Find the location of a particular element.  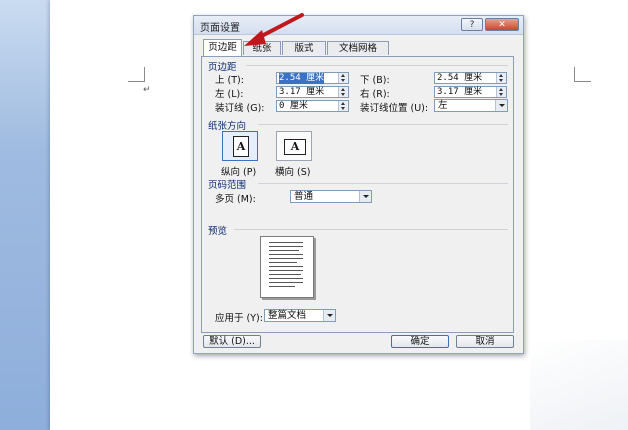

portrait-label: 纵向 (P) is located at coordinates (238, 171).